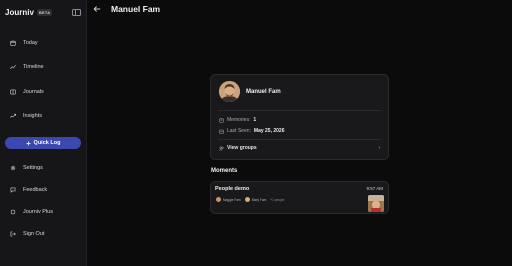  Describe the element at coordinates (33, 168) in the screenshot. I see `sidebar-item-label: Settings` at that location.